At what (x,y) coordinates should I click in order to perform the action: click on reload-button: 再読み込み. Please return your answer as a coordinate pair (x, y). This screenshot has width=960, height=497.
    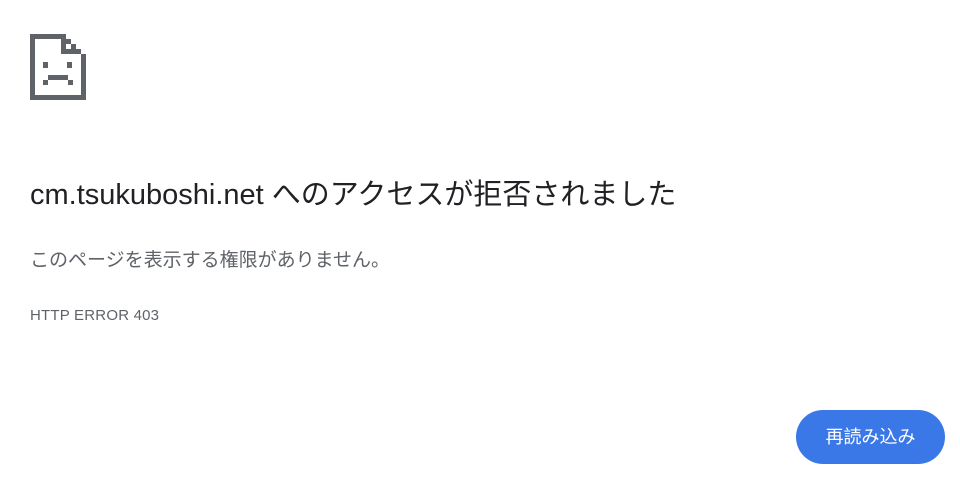
    Looking at the image, I should click on (870, 437).